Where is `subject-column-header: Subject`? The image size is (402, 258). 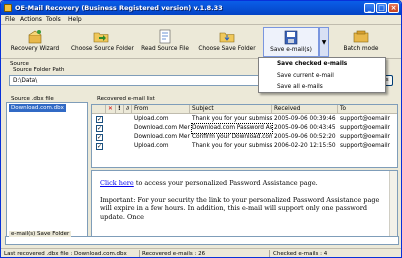
subject-column-header: Subject is located at coordinates (231, 109).